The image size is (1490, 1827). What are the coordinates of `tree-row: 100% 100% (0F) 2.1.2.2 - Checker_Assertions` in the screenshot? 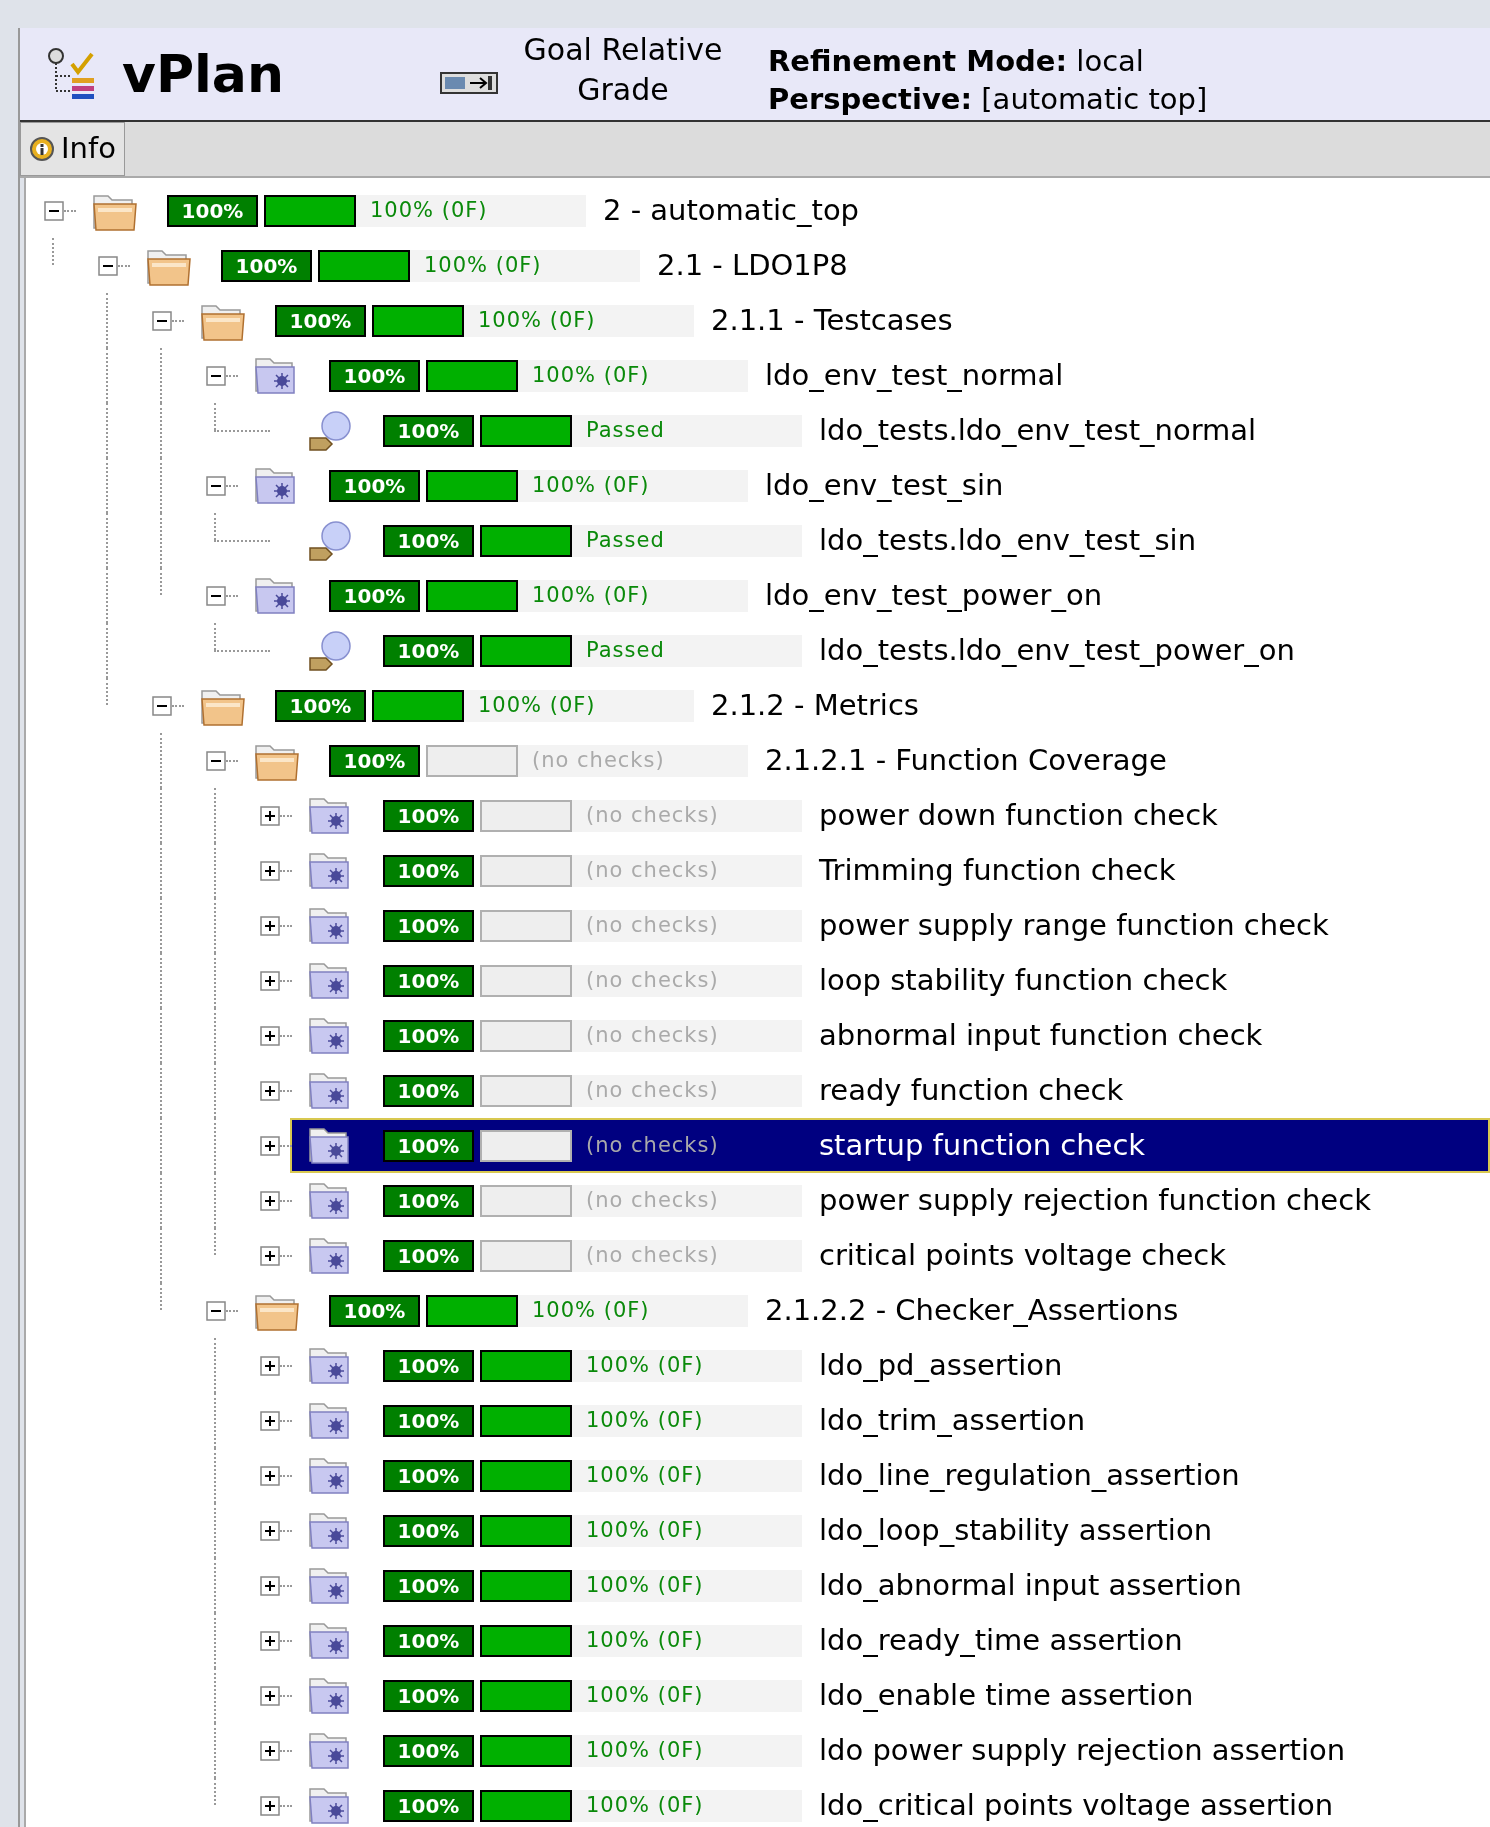 It's located at (863, 1310).